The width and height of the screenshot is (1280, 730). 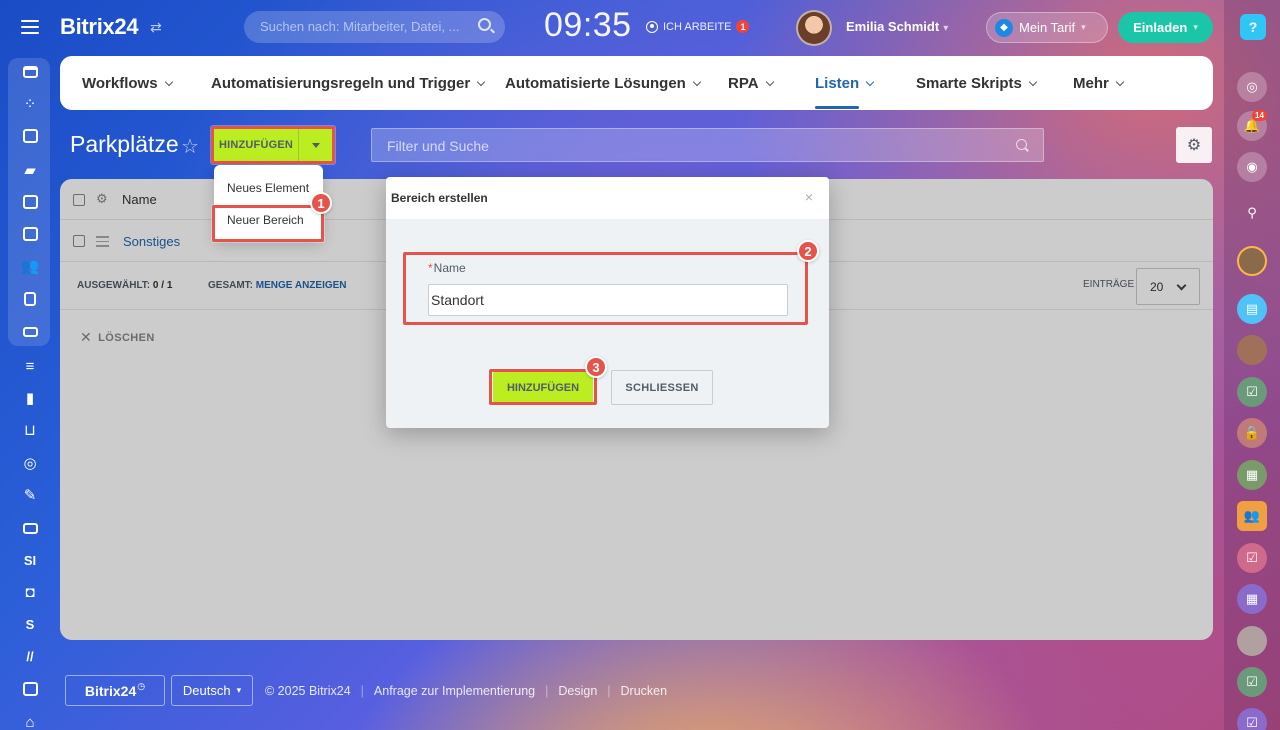 I want to click on copyright: © 2025 Bitrix24, so click(x=308, y=691).